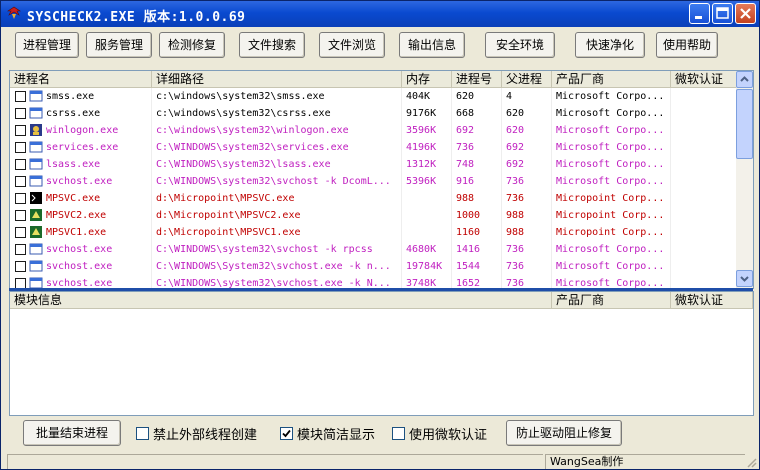  What do you see at coordinates (81, 79) in the screenshot?
I see `col-header-process-name: 进程名` at bounding box center [81, 79].